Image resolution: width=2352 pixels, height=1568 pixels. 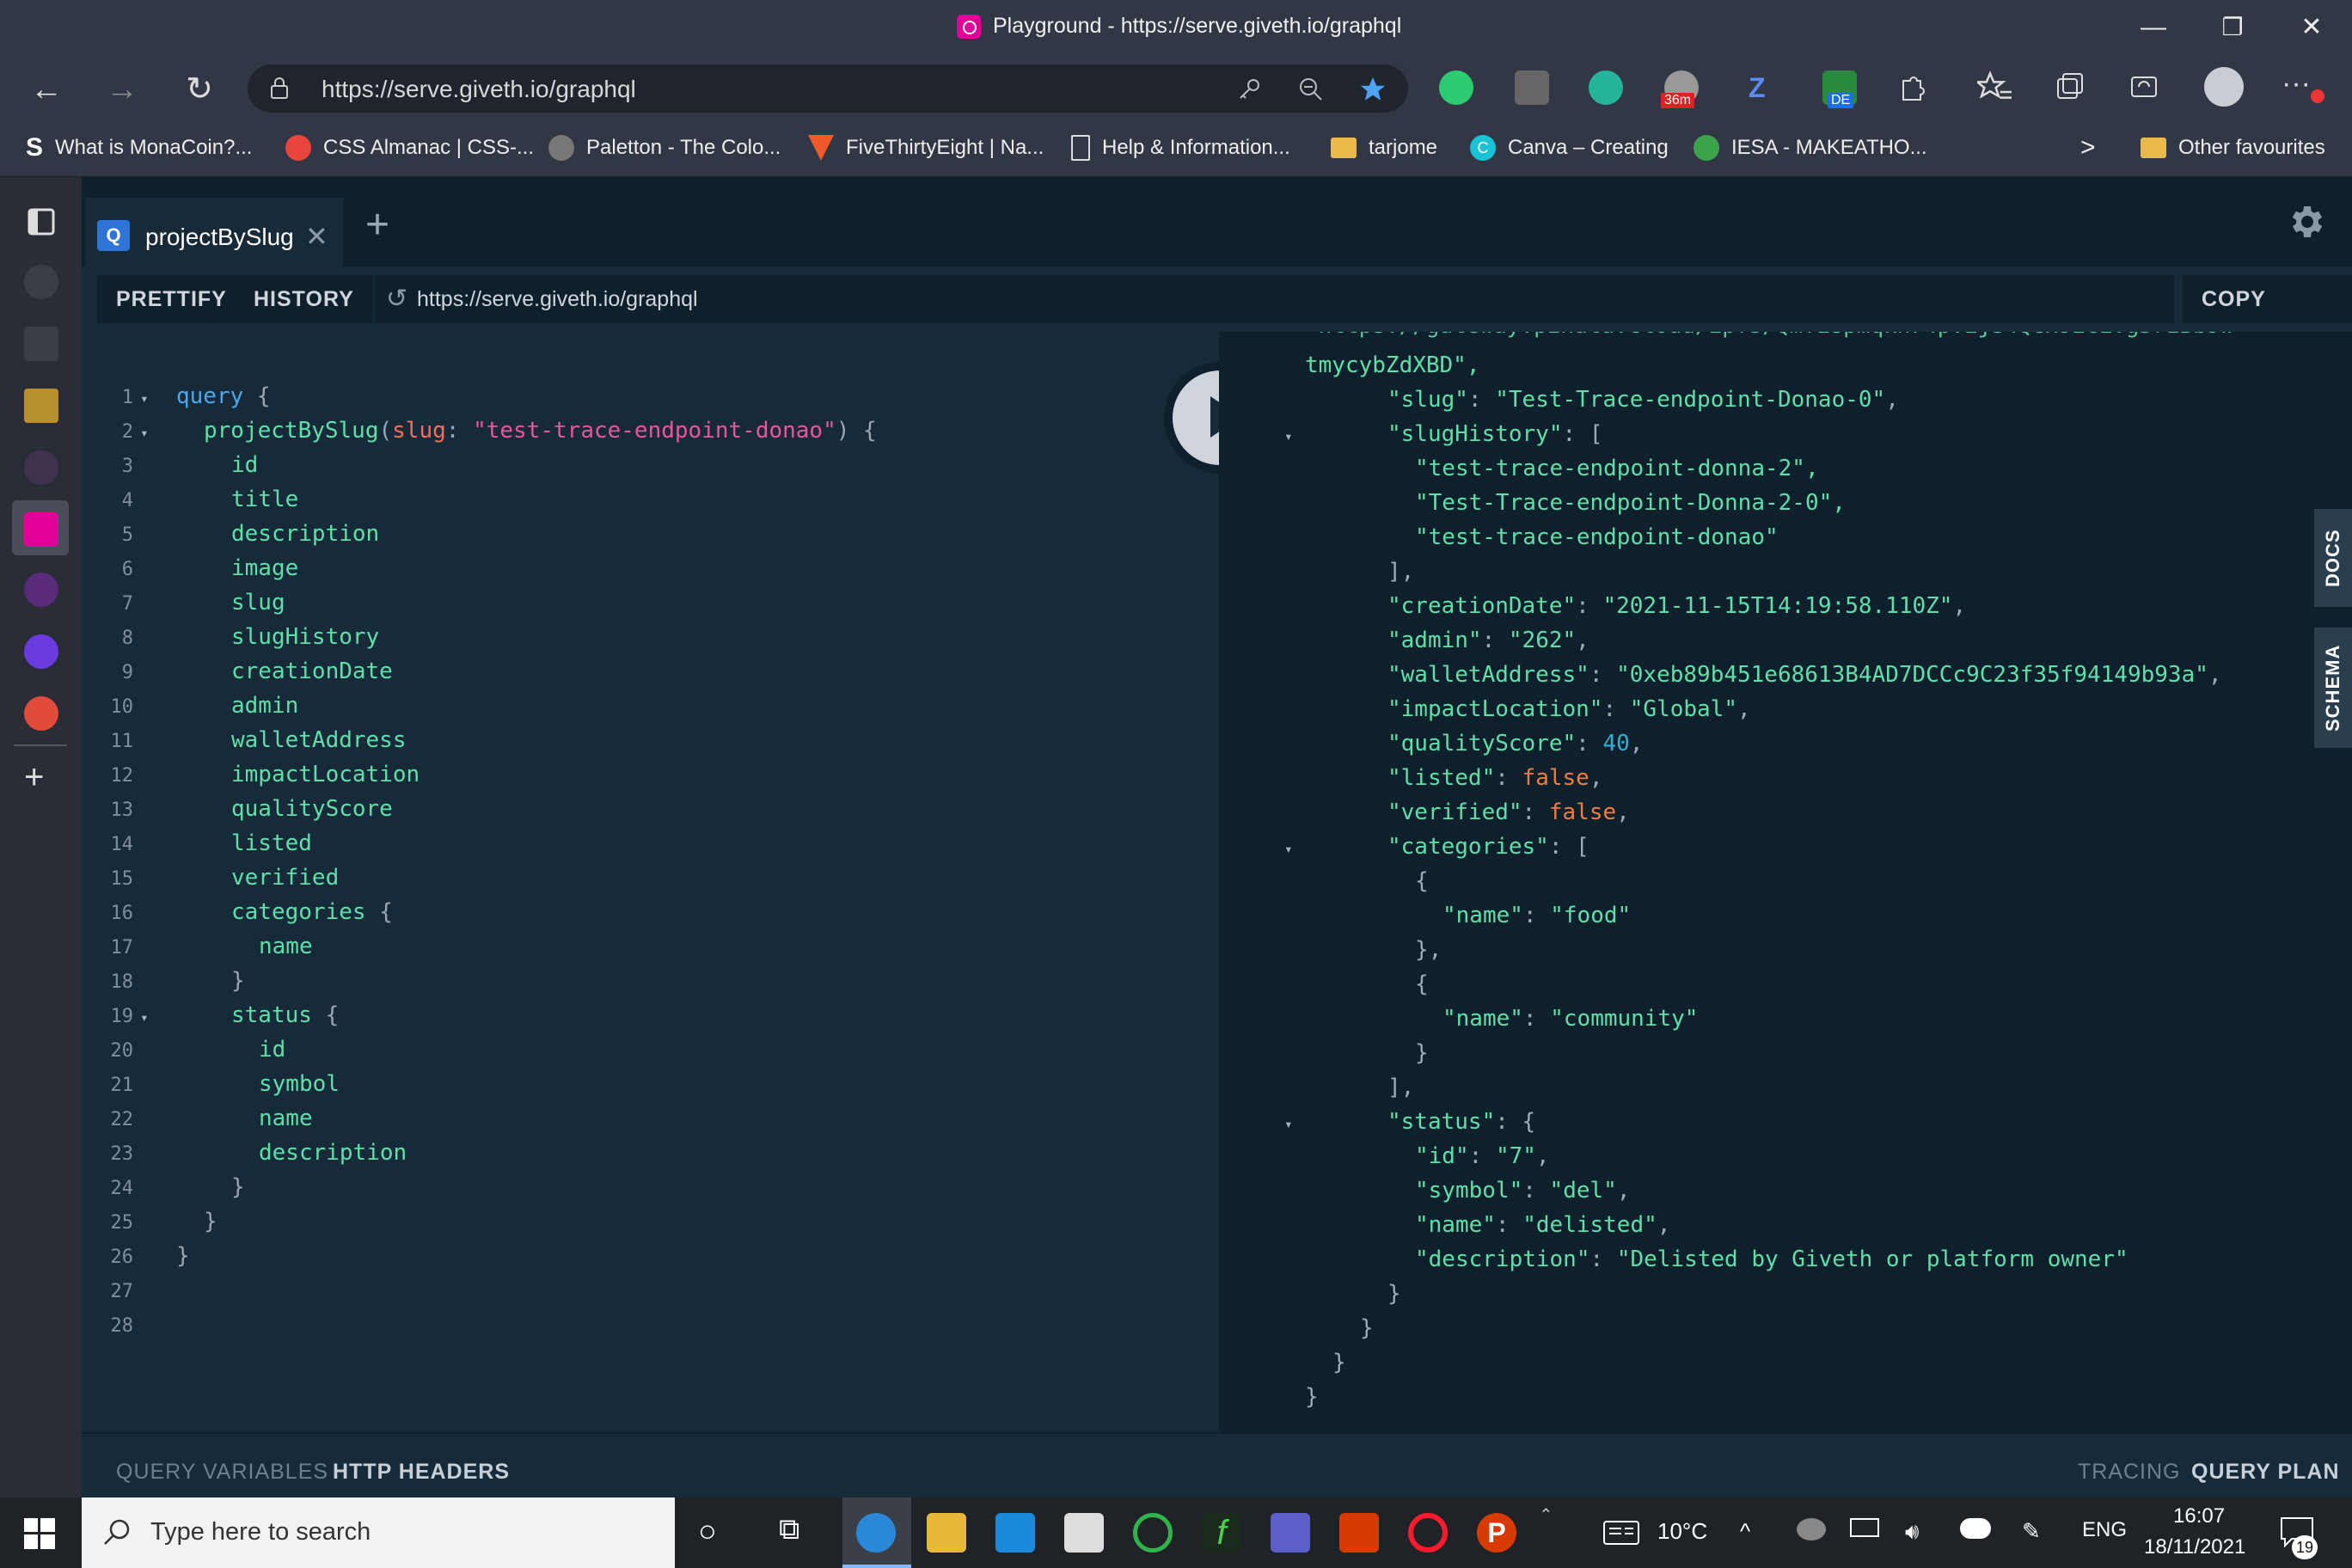 What do you see at coordinates (1682, 1531) in the screenshot?
I see `weather-temperature: 10°C` at bounding box center [1682, 1531].